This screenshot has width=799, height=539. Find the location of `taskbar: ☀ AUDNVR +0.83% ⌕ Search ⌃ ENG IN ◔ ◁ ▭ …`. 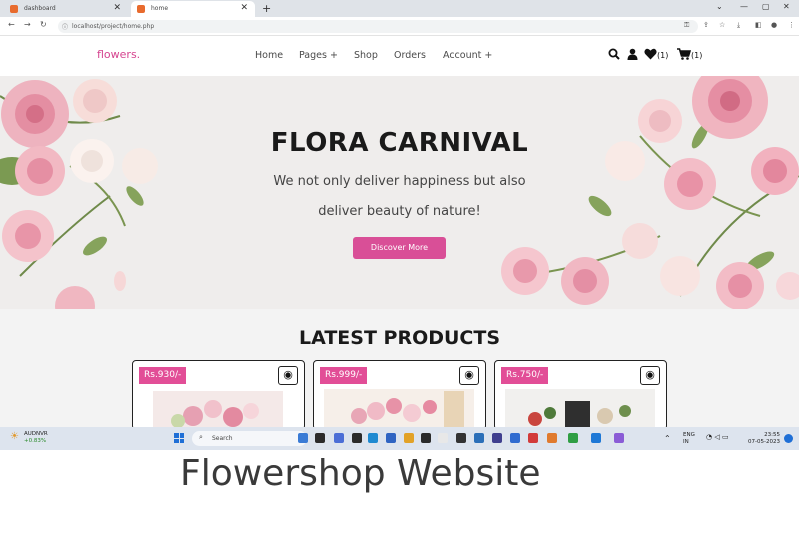

taskbar: ☀ AUDNVR +0.83% ⌕ Search ⌃ ENG IN ◔ ◁ ▭ … is located at coordinates (399, 438).